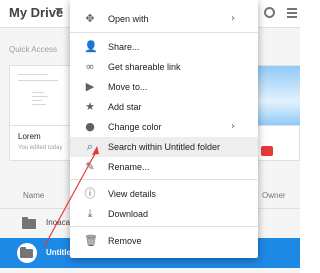 Image resolution: width=320 pixels, height=273 pixels. I want to click on menu-item-label: Change color, so click(135, 127).